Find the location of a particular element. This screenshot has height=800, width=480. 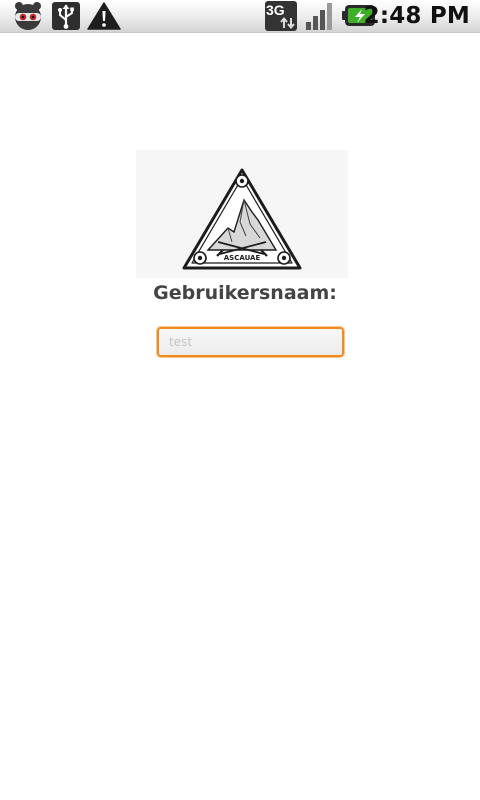

usb-icon is located at coordinates (66, 16).